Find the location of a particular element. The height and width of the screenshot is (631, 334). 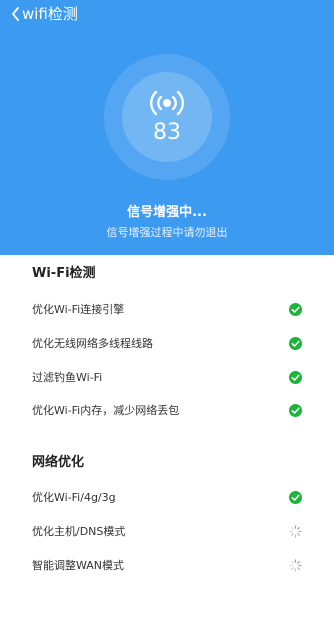

list-item: 过滤钓鱼Wi-Fi is located at coordinates (167, 378).